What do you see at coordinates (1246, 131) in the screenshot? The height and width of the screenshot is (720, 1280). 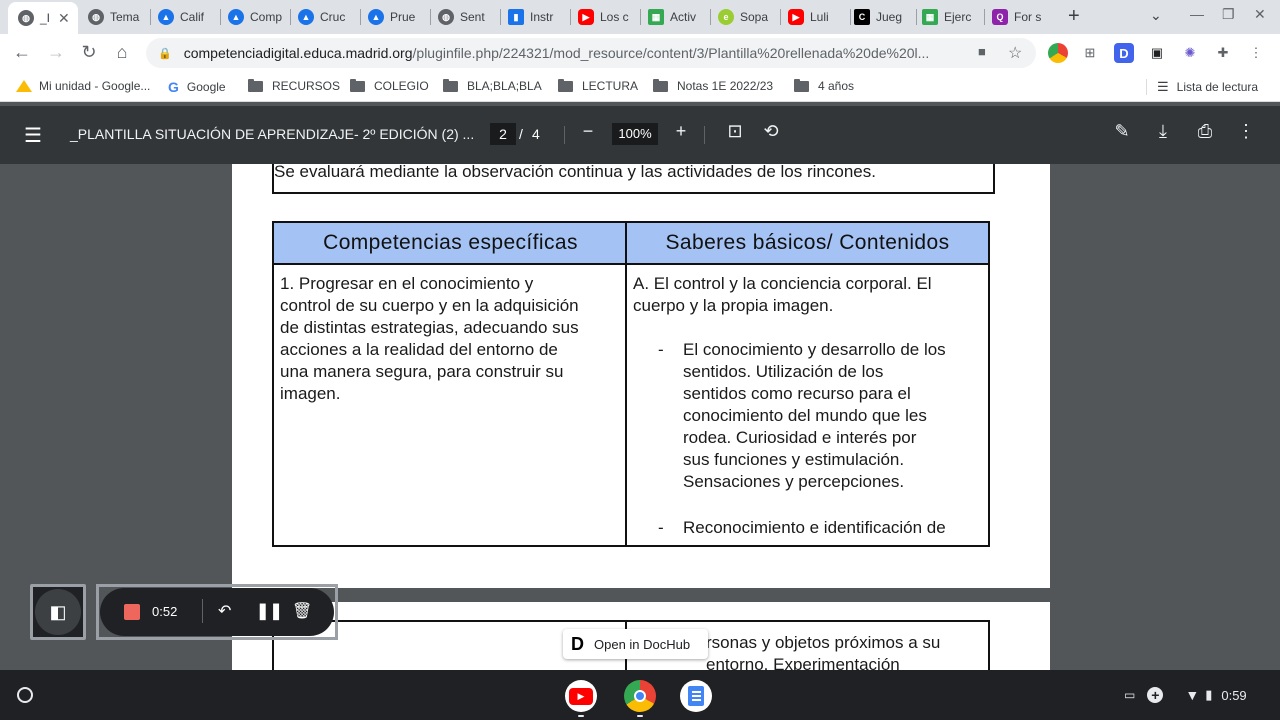 I see `more-options-icon: ⋮` at bounding box center [1246, 131].